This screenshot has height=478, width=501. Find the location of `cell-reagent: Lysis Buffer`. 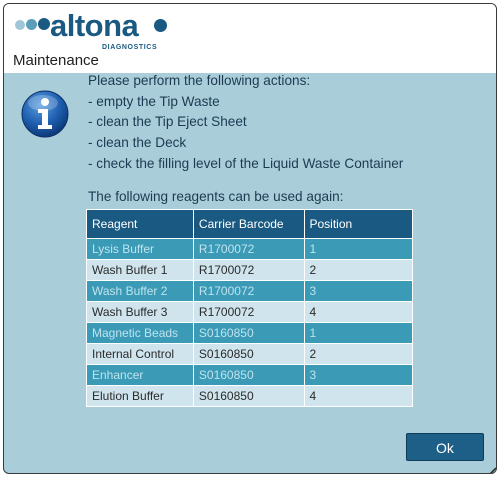

cell-reagent: Lysis Buffer is located at coordinates (140, 249).